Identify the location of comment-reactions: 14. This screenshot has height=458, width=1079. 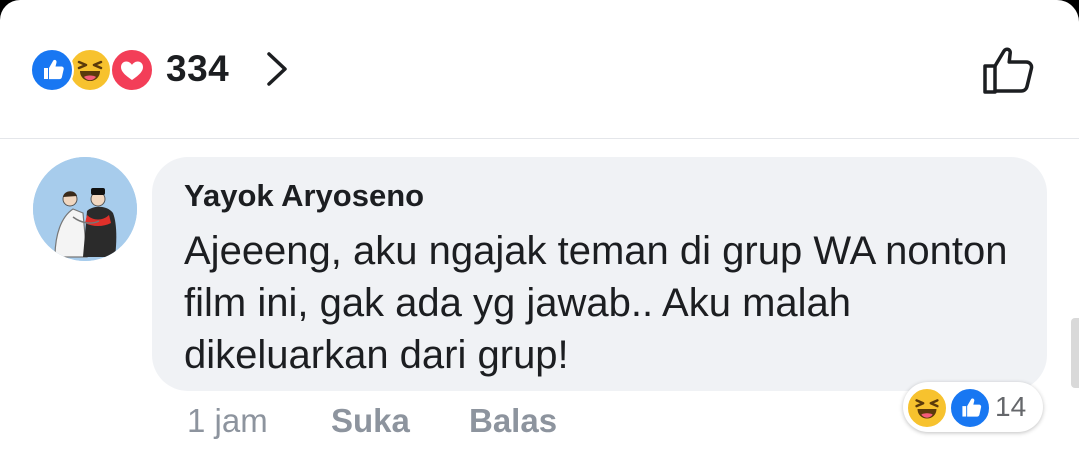
(973, 407).